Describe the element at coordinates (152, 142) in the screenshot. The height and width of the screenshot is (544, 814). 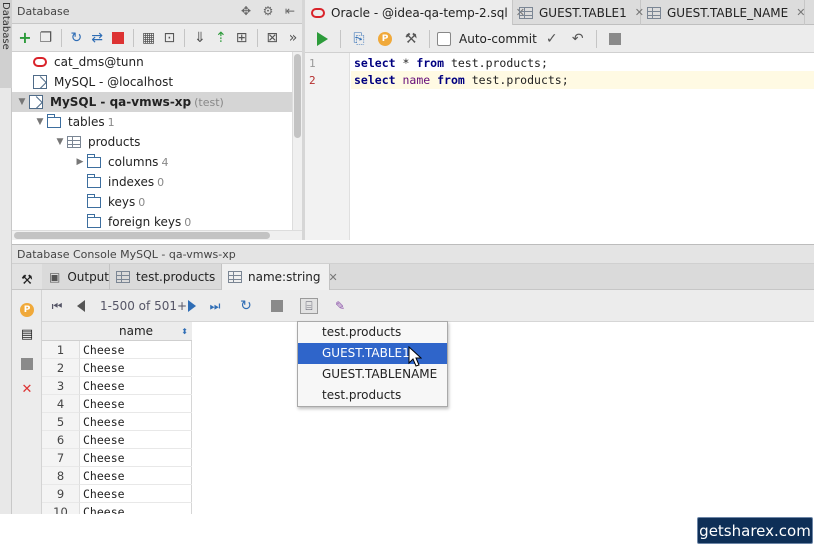
I see `tree-item-products: ▼ products` at that location.